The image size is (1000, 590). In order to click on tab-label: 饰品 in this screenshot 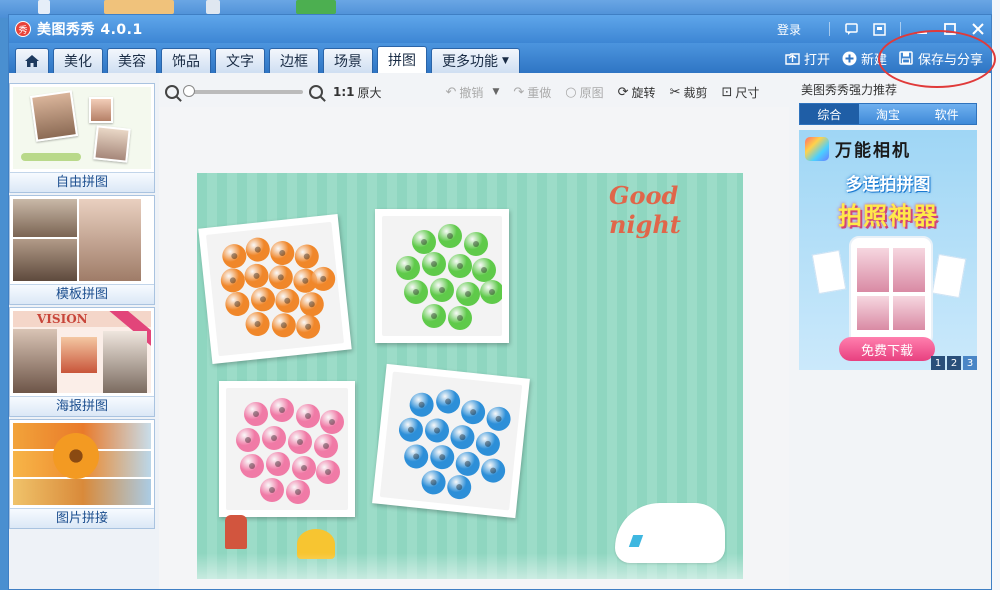, I will do `click(186, 62)`.